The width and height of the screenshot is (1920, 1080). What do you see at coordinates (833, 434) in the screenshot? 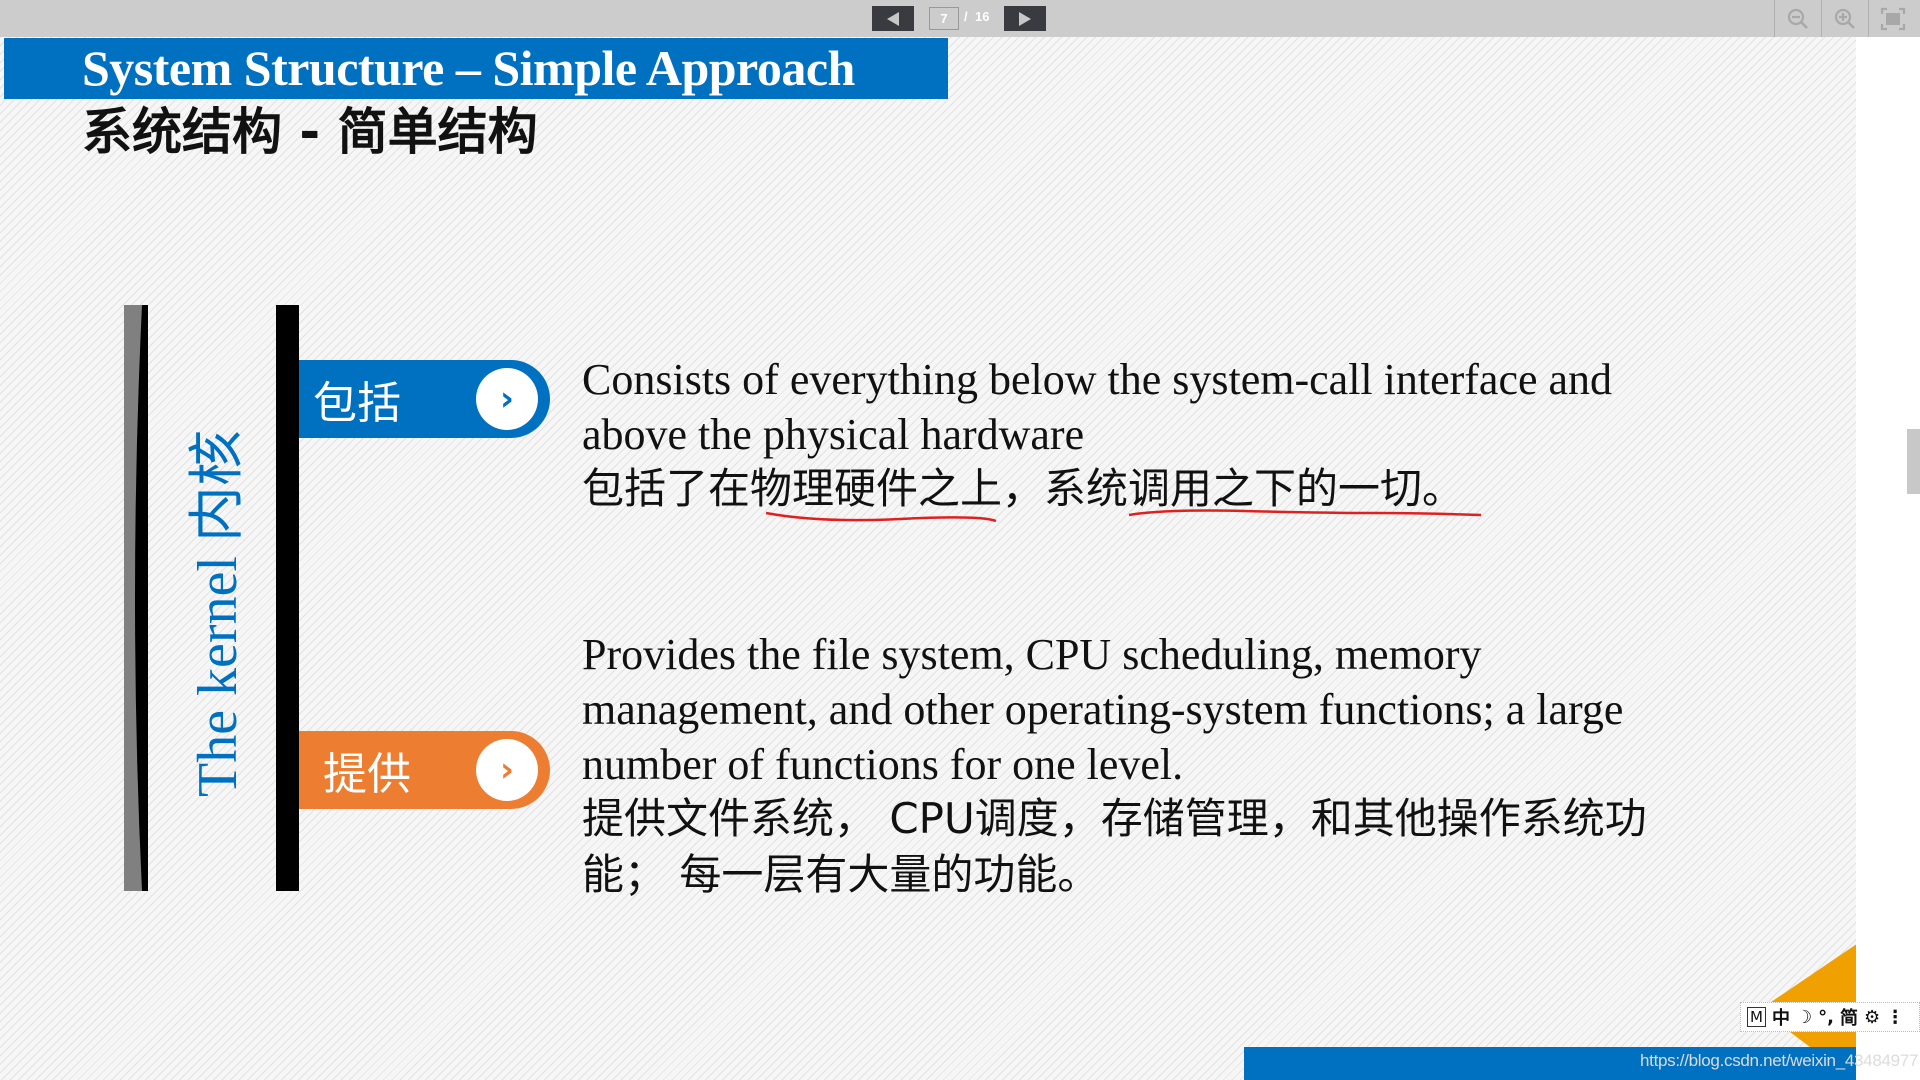
I see `includes-text-en-line2: above the physical hardware` at bounding box center [833, 434].